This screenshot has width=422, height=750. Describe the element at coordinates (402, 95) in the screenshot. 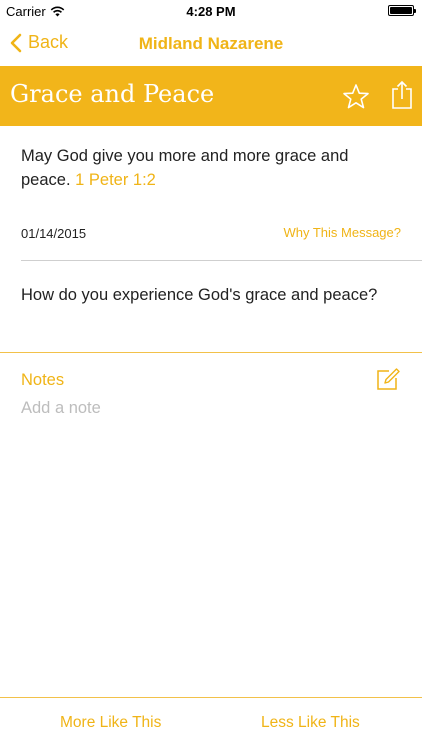

I see `share-icon` at that location.